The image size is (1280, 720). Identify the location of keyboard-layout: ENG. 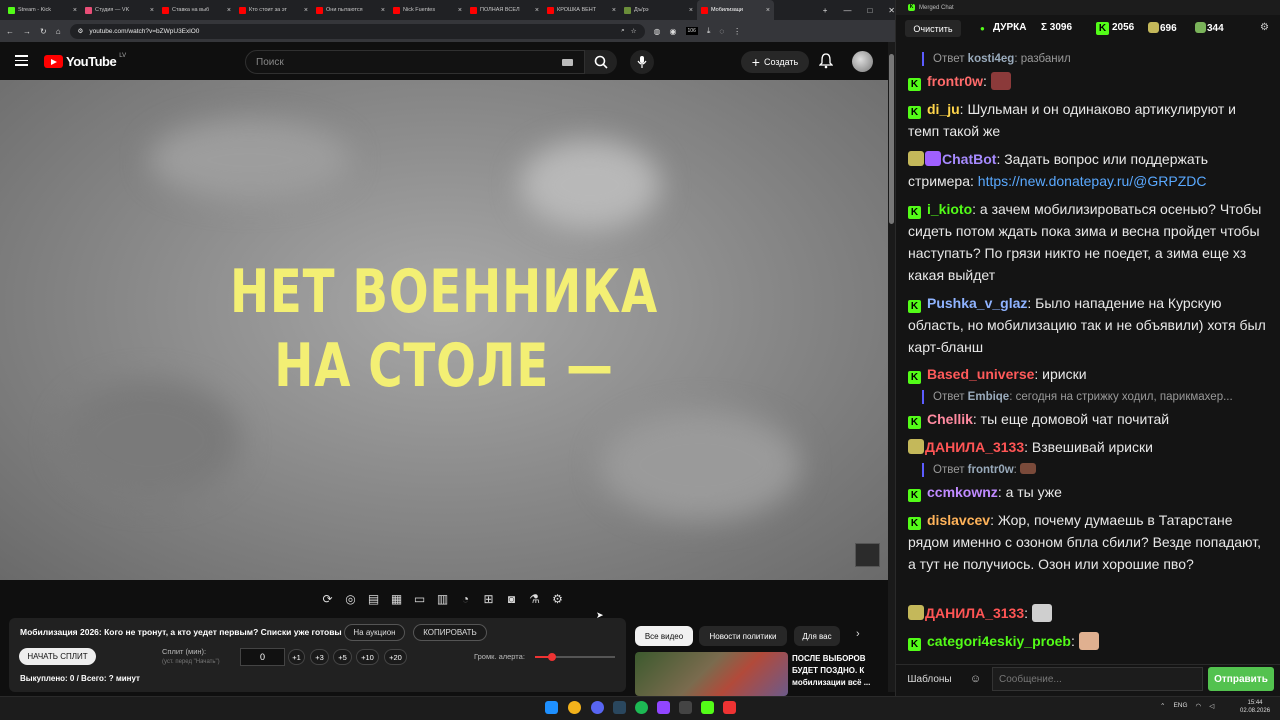
(1180, 706).